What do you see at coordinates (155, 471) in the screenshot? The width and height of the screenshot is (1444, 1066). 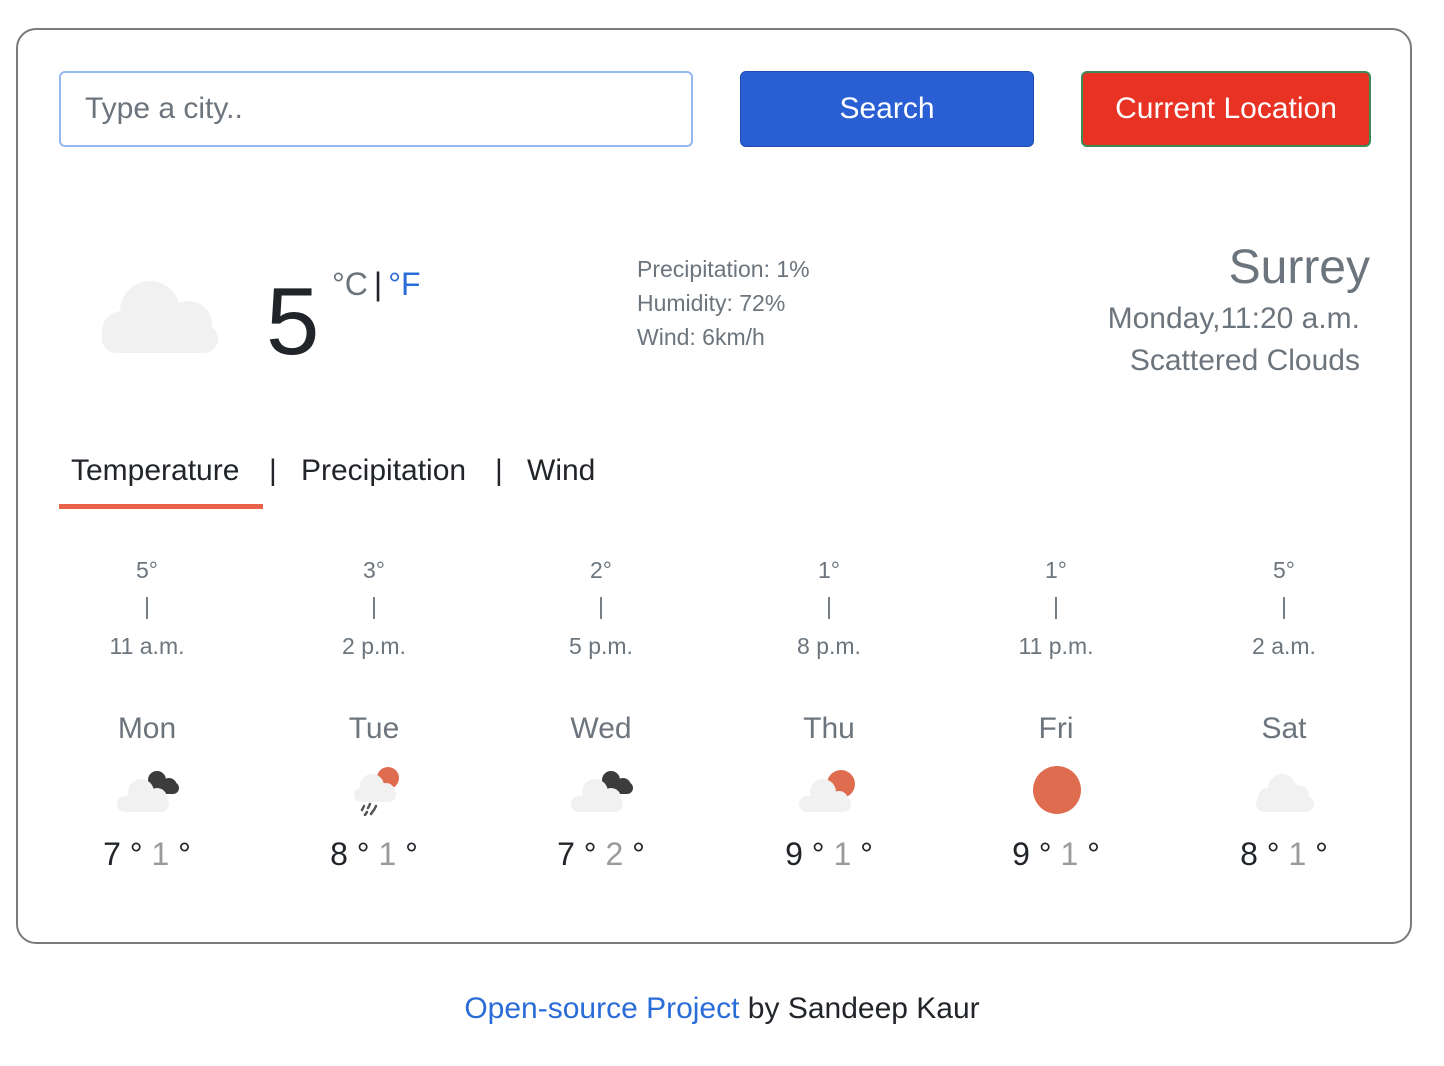 I see `tab-temperature: Temperature` at bounding box center [155, 471].